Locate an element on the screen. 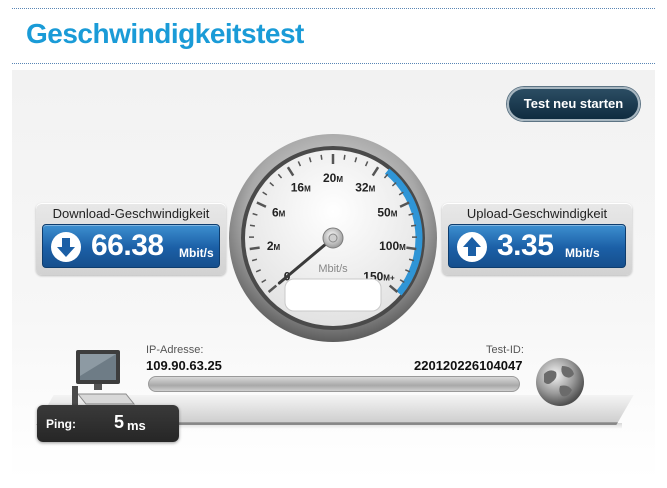 The height and width of the screenshot is (488, 667). ping-value: 5 is located at coordinates (119, 422).